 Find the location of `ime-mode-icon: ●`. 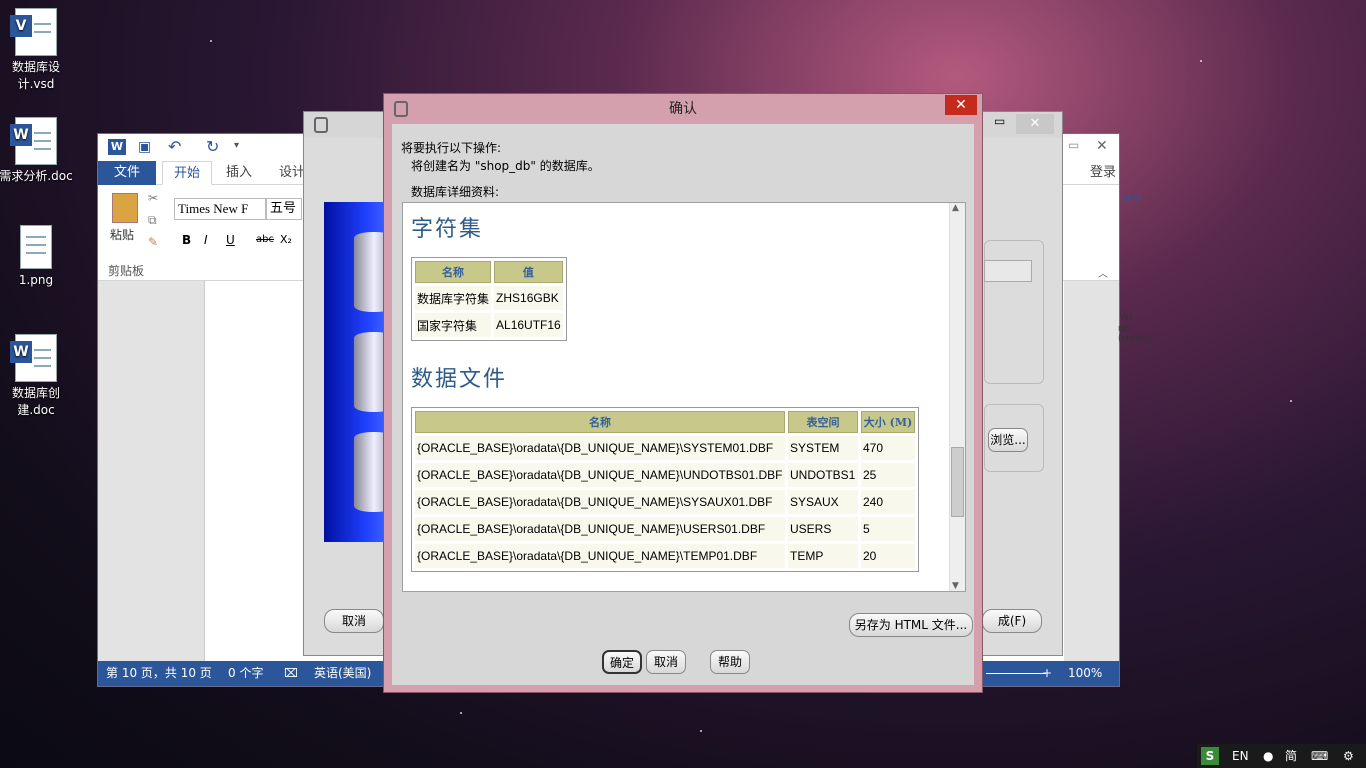

ime-mode-icon: ● is located at coordinates (1268, 756).